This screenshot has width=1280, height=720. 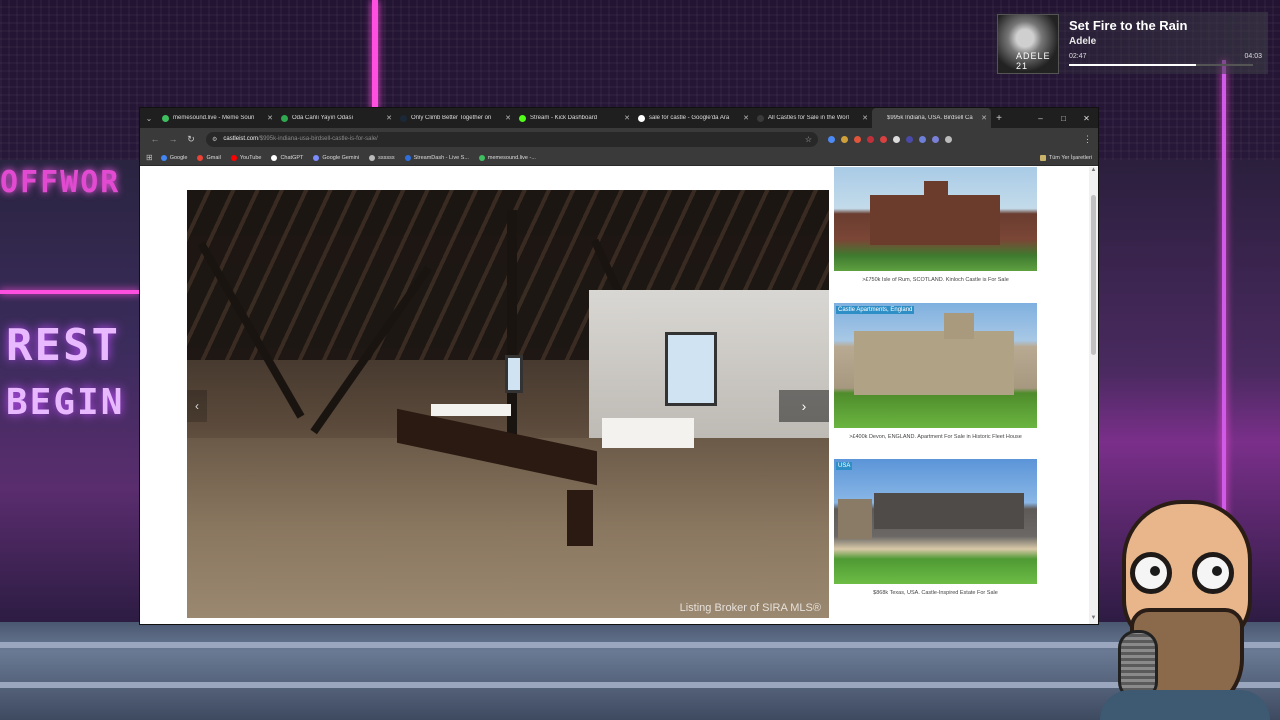 What do you see at coordinates (191, 139) in the screenshot?
I see `reload-icon: ↻` at bounding box center [191, 139].